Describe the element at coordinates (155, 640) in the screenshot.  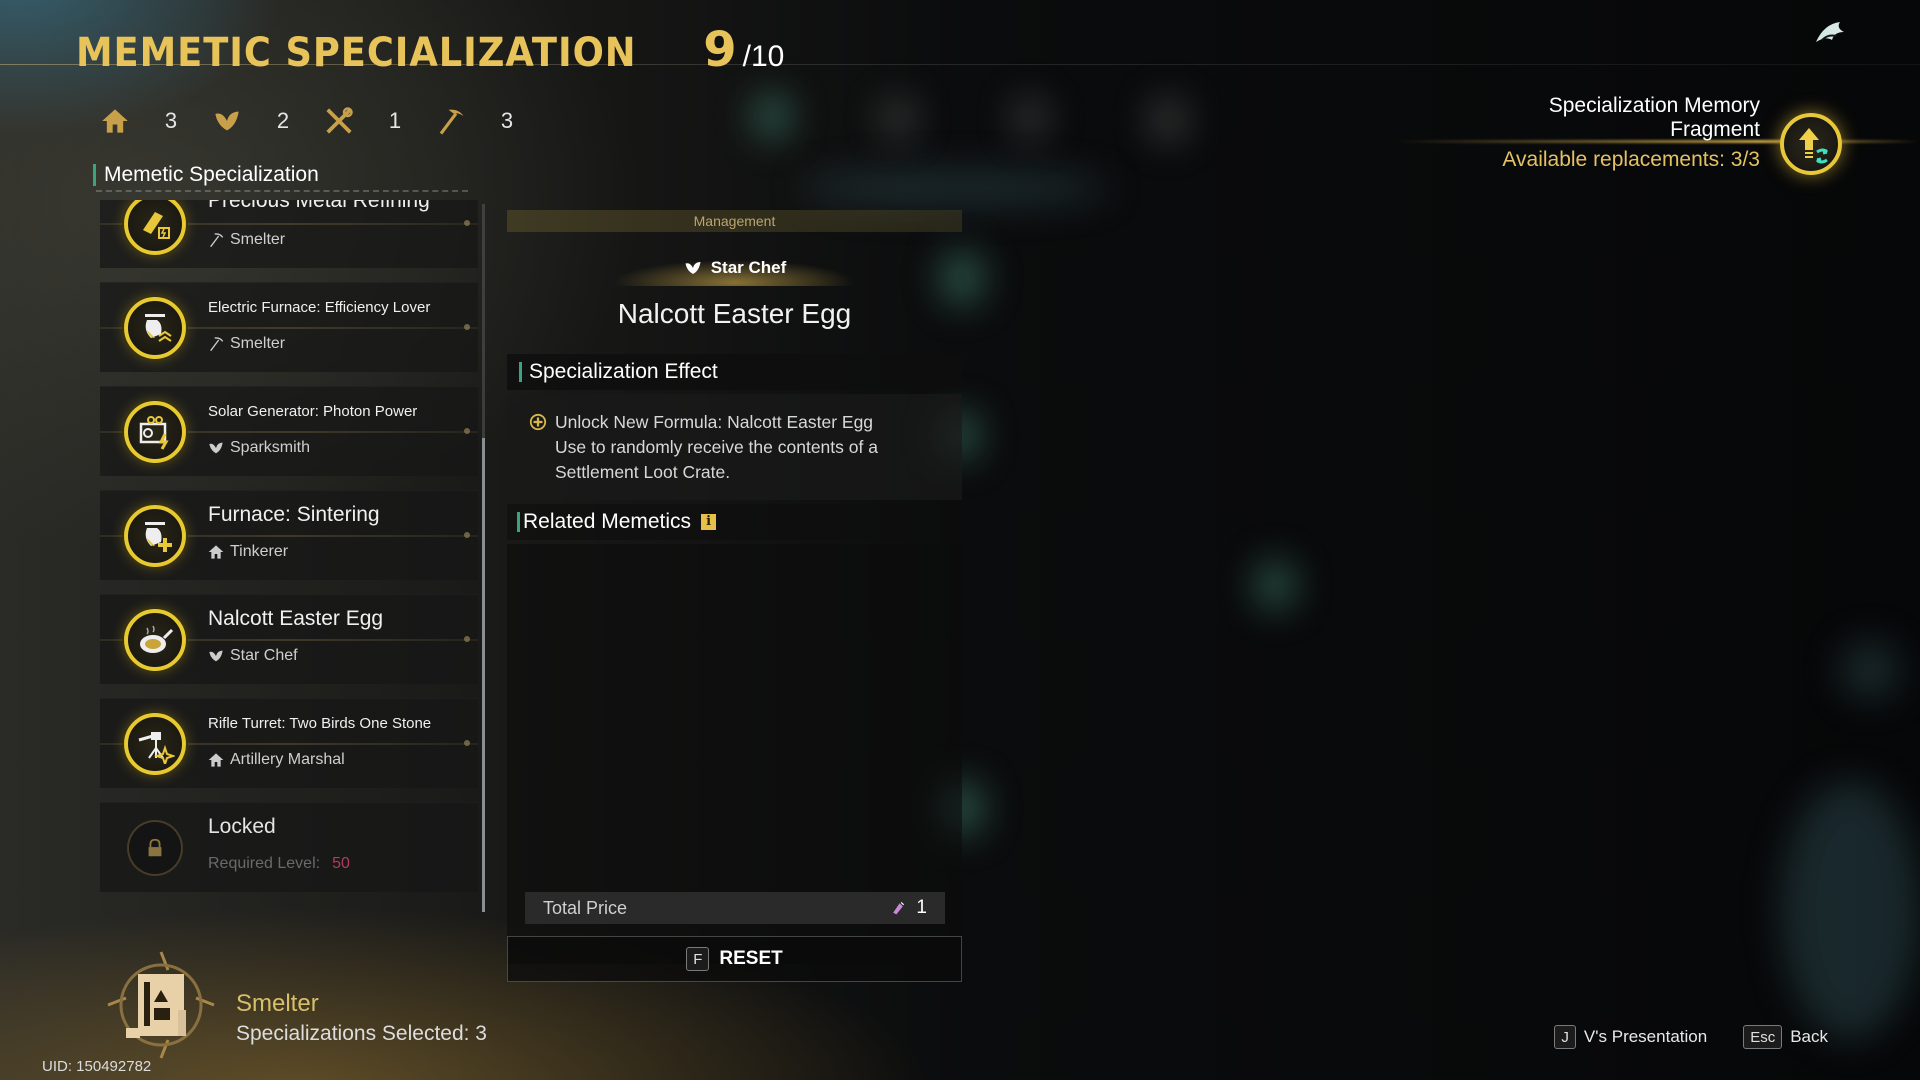
I see `frying-pan-icon` at that location.